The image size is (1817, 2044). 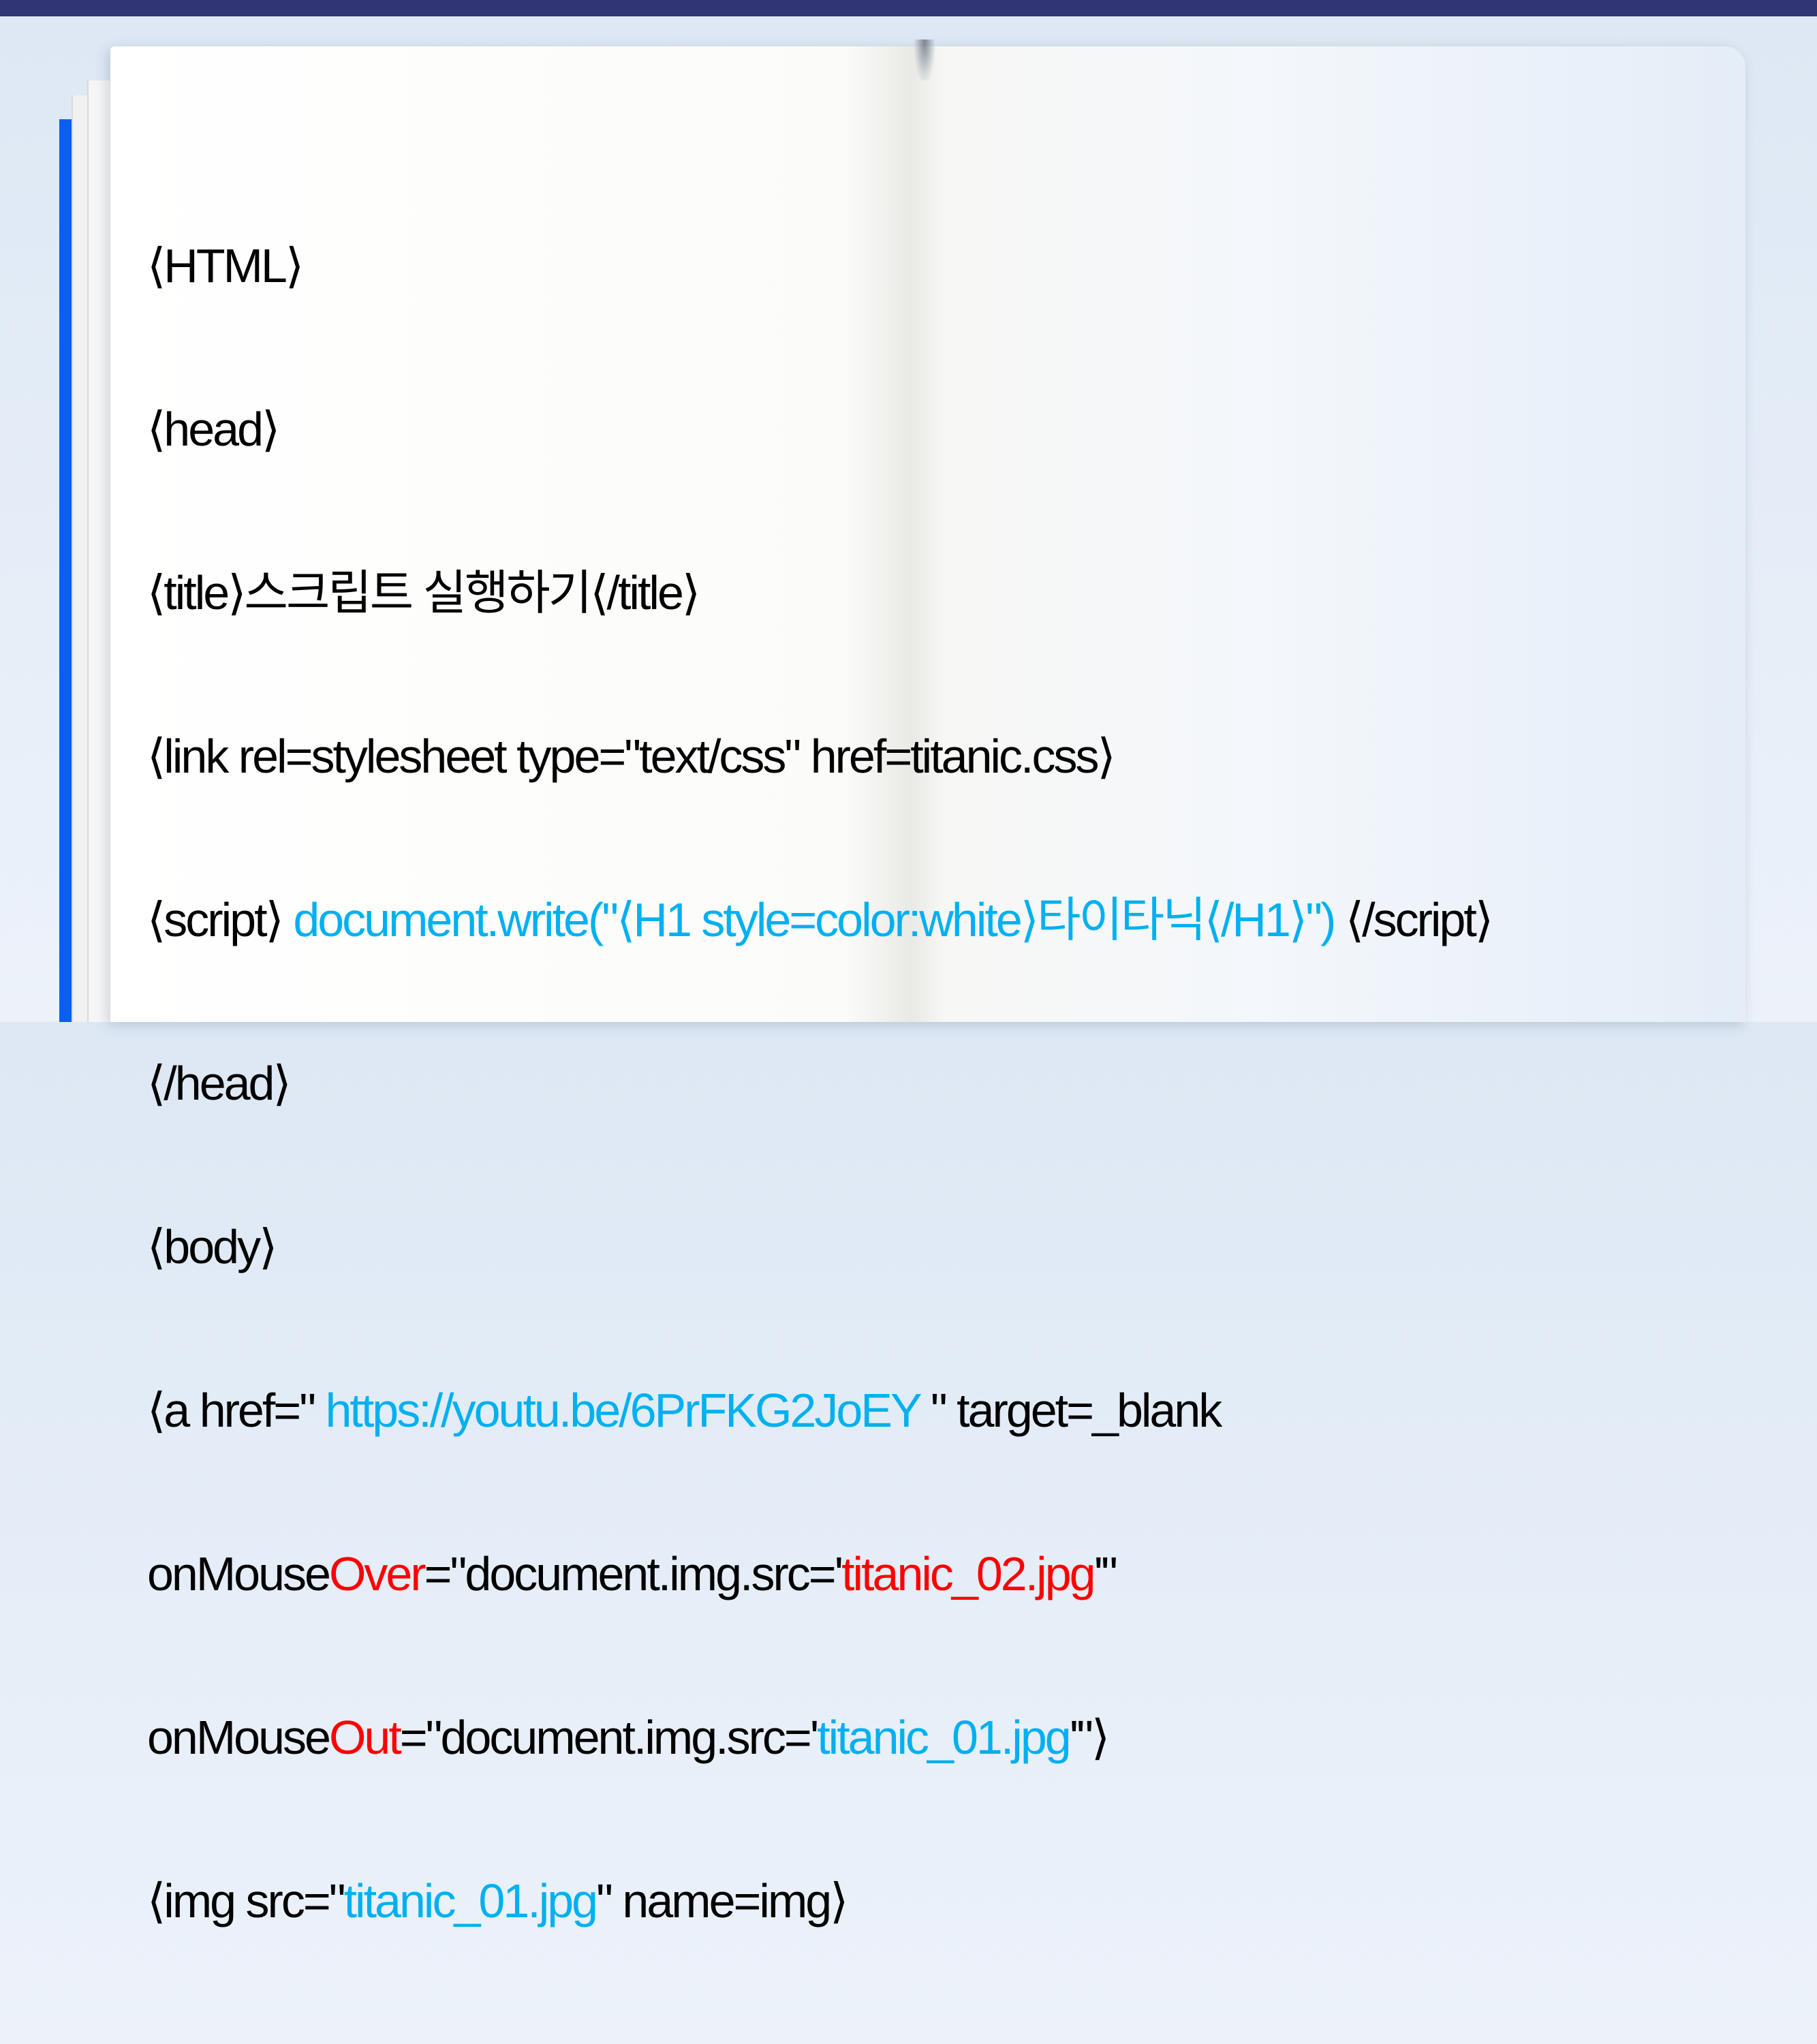 I want to click on code-line: ⟨/head⟩, so click(x=220, y=1083).